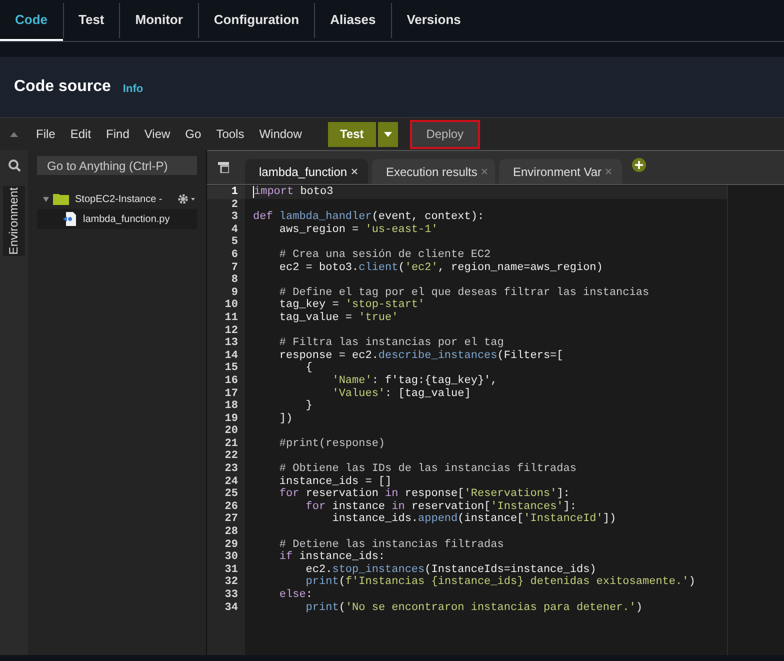 This screenshot has width=784, height=661. Describe the element at coordinates (358, 230) in the screenshot. I see `code-line: aws_region = 'us-east-1'` at that location.